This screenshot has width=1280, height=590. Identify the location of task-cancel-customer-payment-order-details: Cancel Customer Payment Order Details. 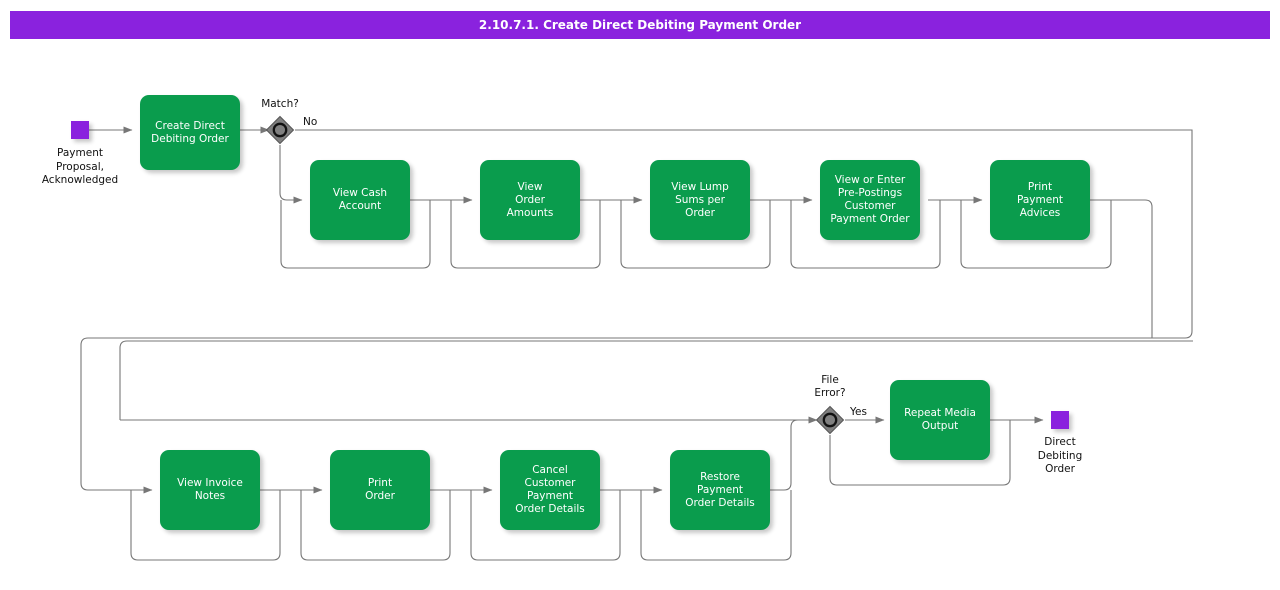
(550, 490).